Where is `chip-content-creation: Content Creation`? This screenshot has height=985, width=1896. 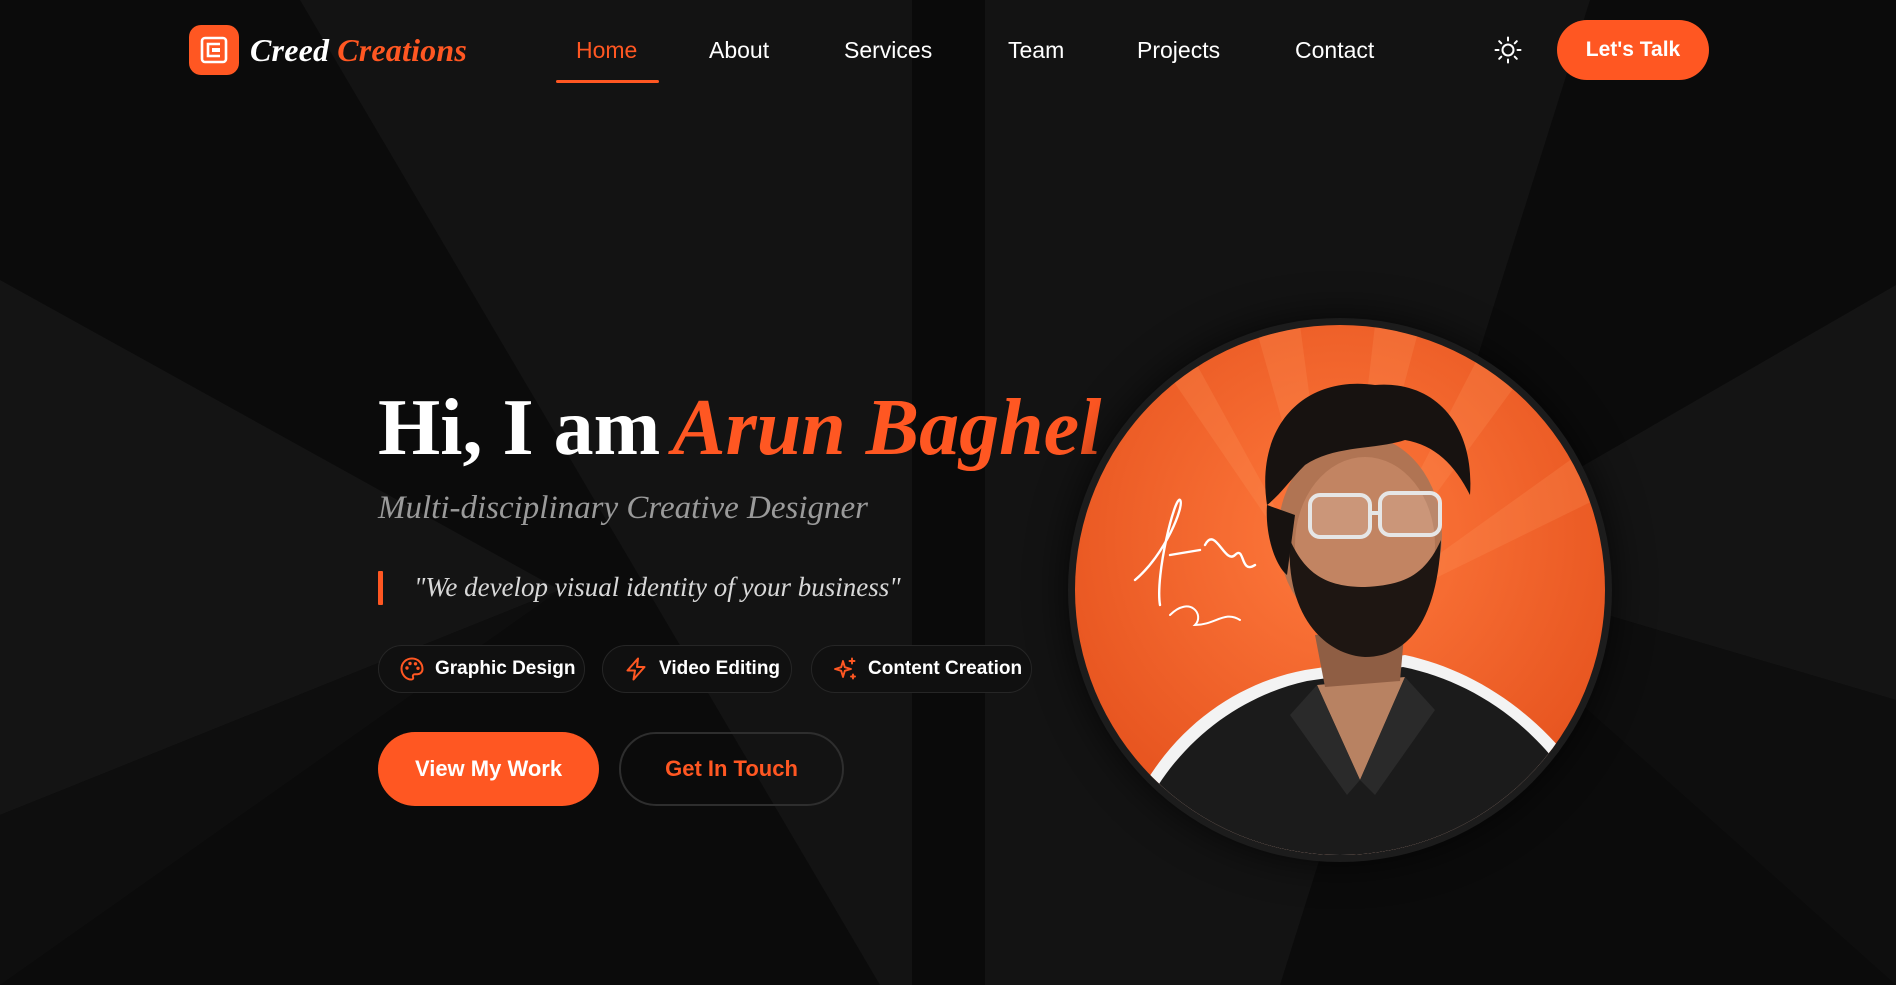
chip-content-creation: Content Creation is located at coordinates (921, 669).